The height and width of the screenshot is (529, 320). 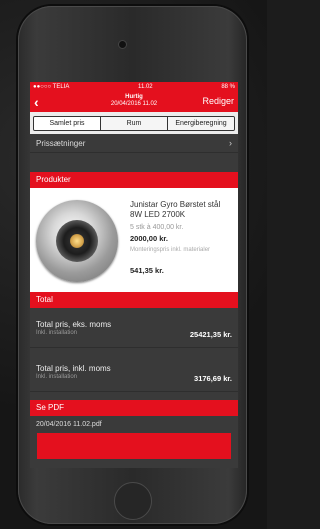 I want to click on battery-label: 88 %, so click(x=228, y=87).